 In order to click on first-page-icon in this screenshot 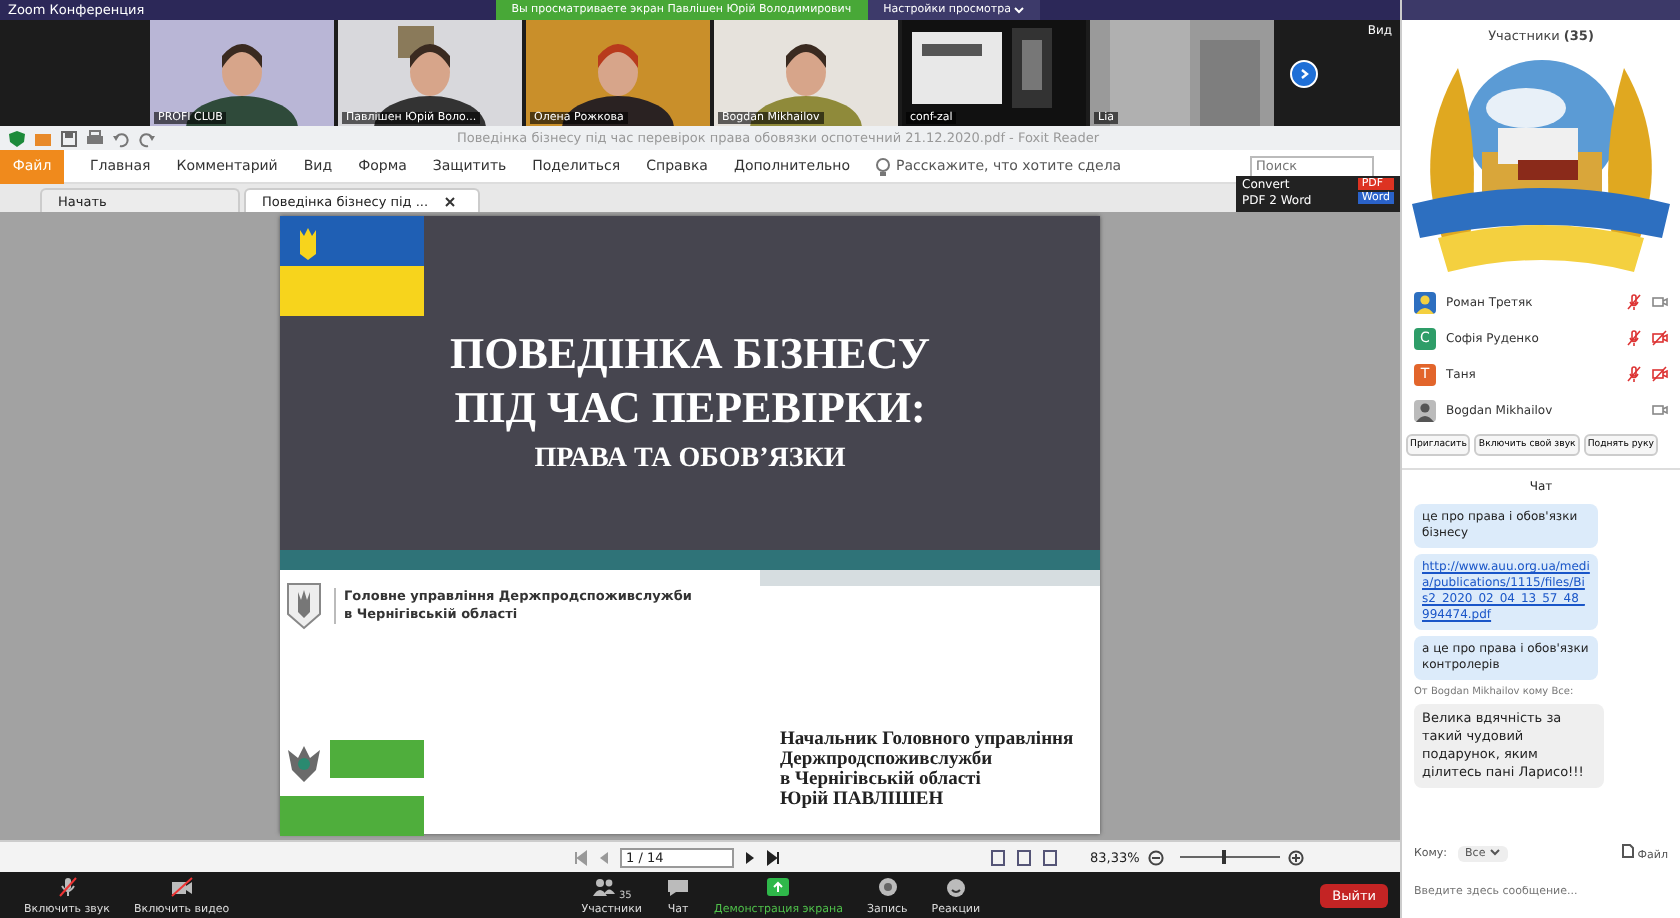, I will do `click(580, 857)`.